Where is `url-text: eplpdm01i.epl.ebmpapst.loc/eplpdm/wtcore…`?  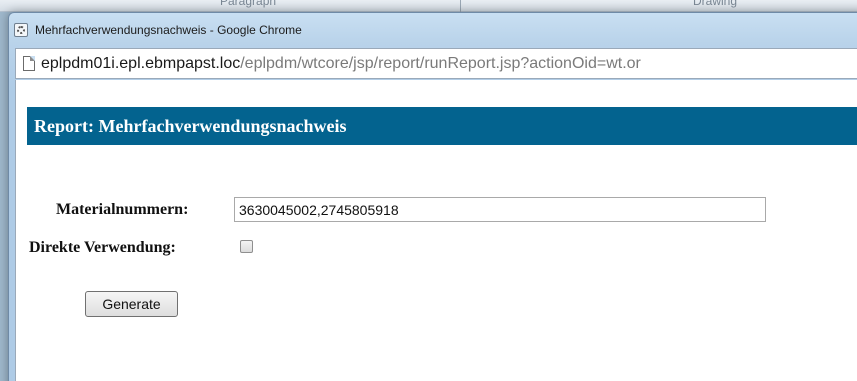
url-text: eplpdm01i.epl.ebmpapst.loc/eplpdm/wtcore… is located at coordinates (341, 64).